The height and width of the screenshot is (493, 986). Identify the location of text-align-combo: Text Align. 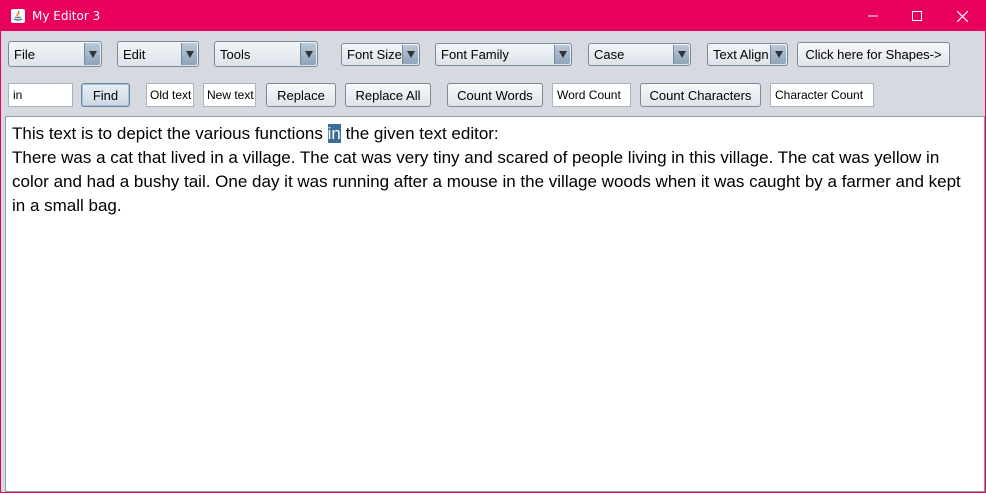
(747, 54).